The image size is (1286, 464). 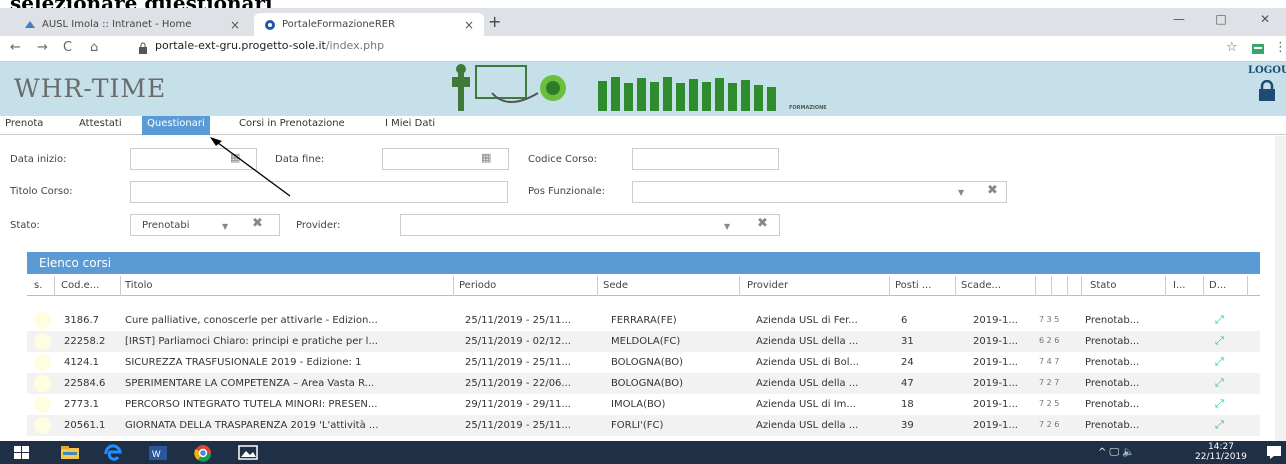 I want to click on cell-posti: 39, so click(x=907, y=425).